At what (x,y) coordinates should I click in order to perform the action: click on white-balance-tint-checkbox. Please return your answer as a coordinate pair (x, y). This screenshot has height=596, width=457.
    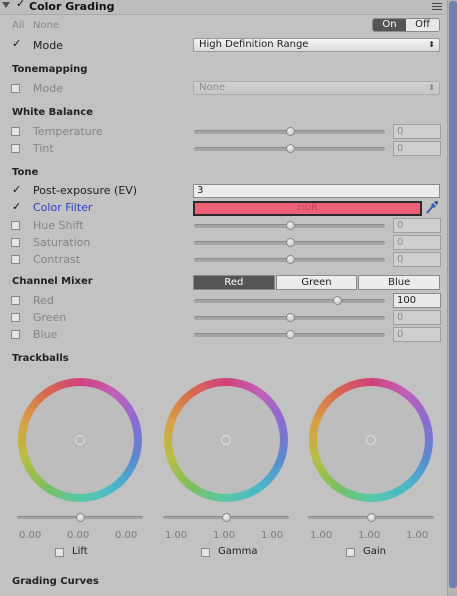
    Looking at the image, I should click on (15, 148).